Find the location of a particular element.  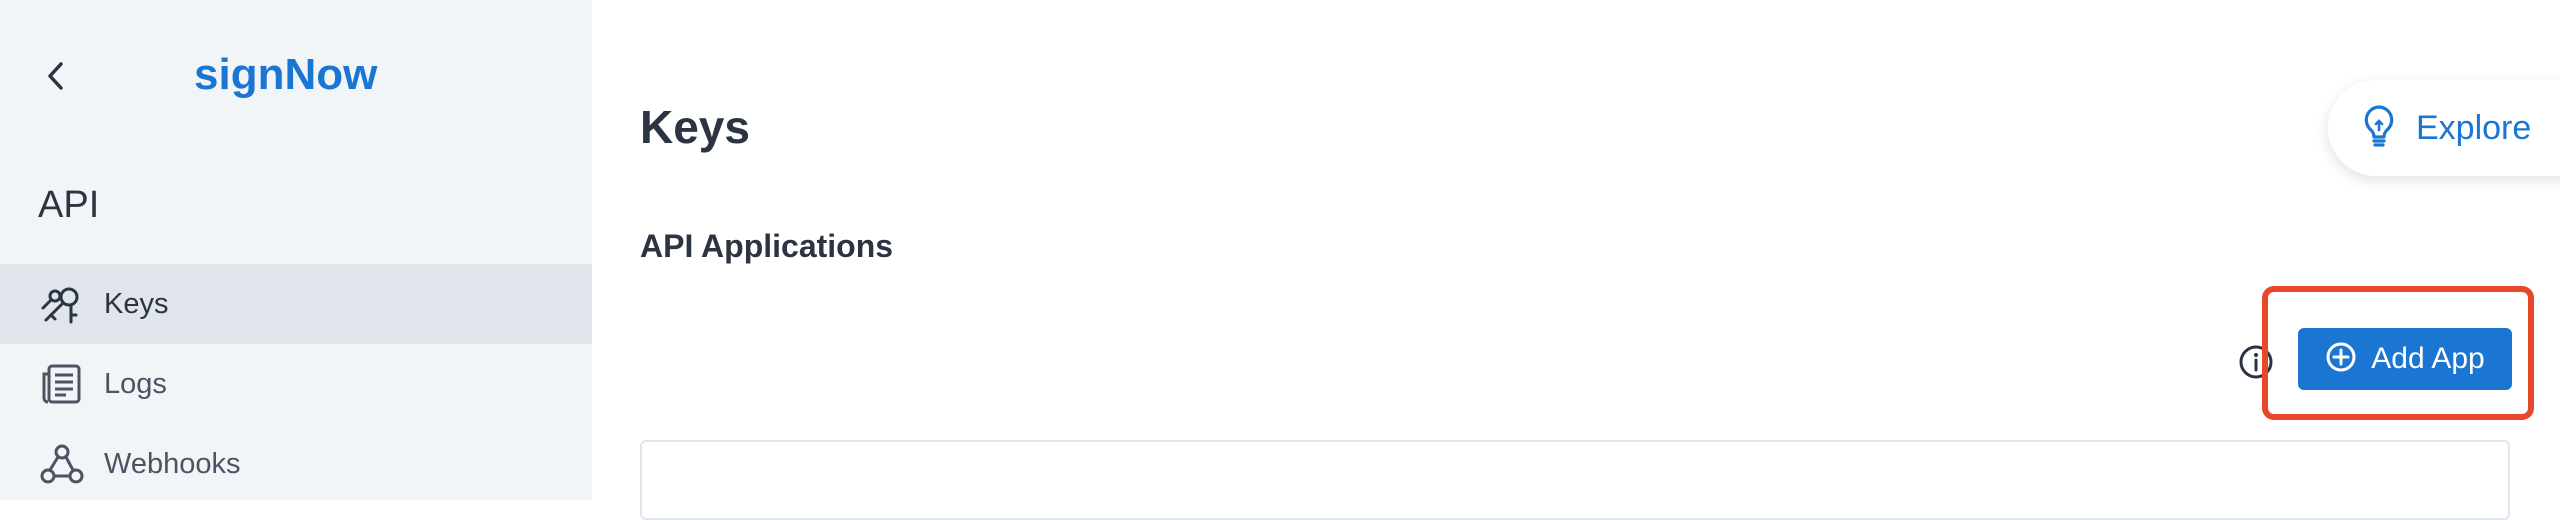

explore-button: Explore is located at coordinates (2444, 128).